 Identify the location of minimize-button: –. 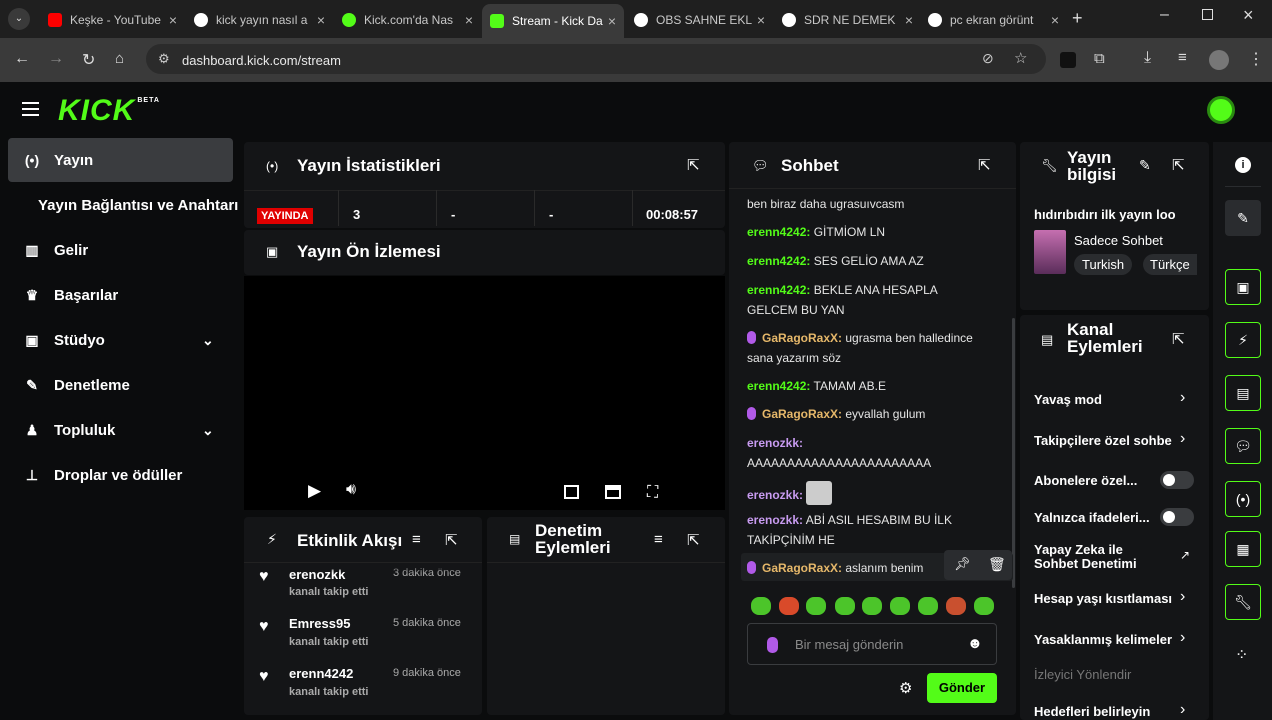
(1164, 15).